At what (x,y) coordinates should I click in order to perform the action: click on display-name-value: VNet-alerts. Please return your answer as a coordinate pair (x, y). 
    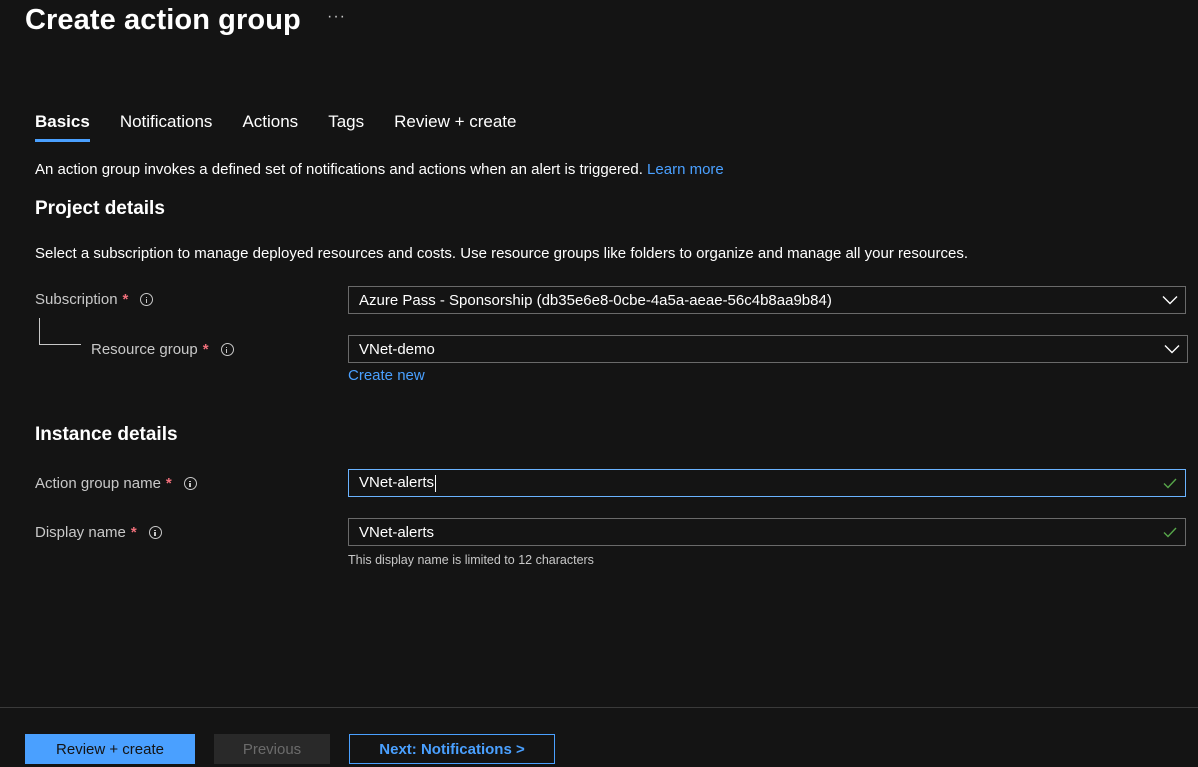
    Looking at the image, I should click on (397, 532).